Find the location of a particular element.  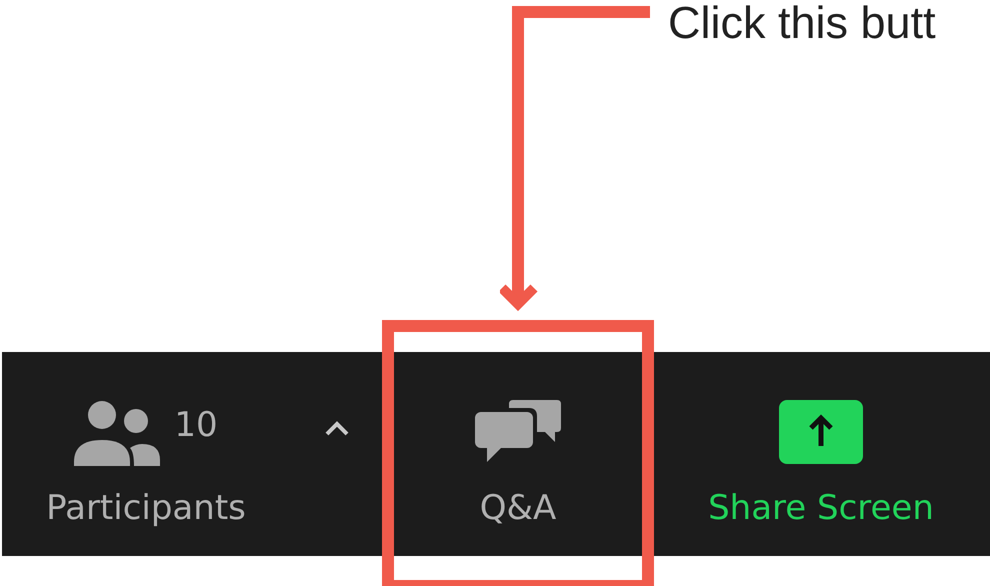

participants-button: 10 Participants is located at coordinates (146, 464).